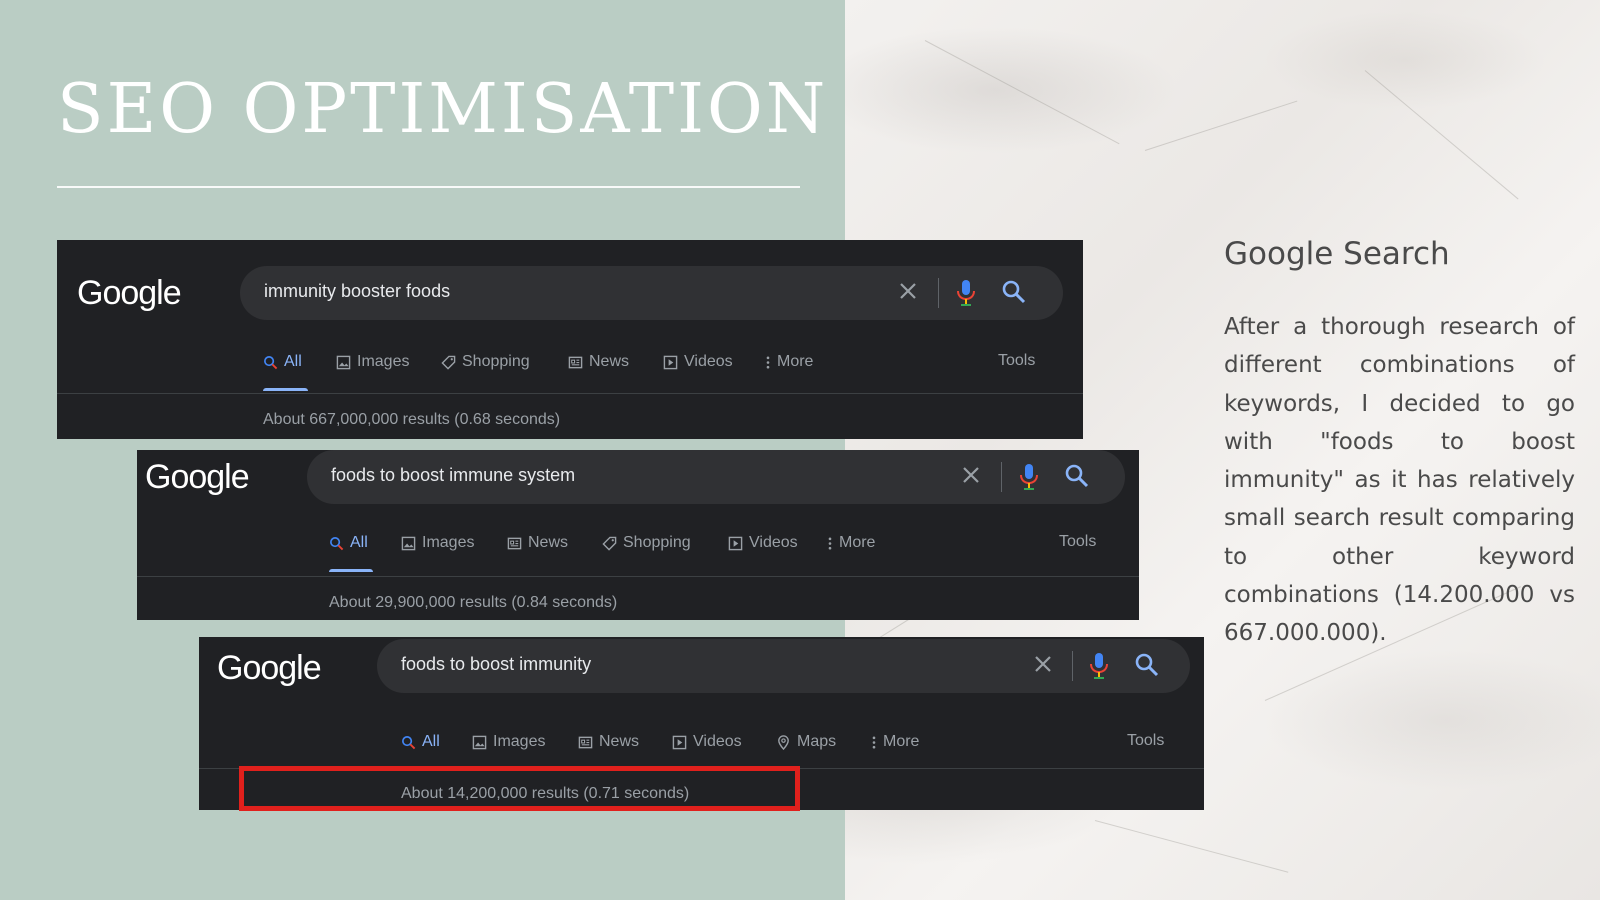 The width and height of the screenshot is (1600, 900). Describe the element at coordinates (716, 477) in the screenshot. I see `search-bar: foods to boost immune system` at that location.